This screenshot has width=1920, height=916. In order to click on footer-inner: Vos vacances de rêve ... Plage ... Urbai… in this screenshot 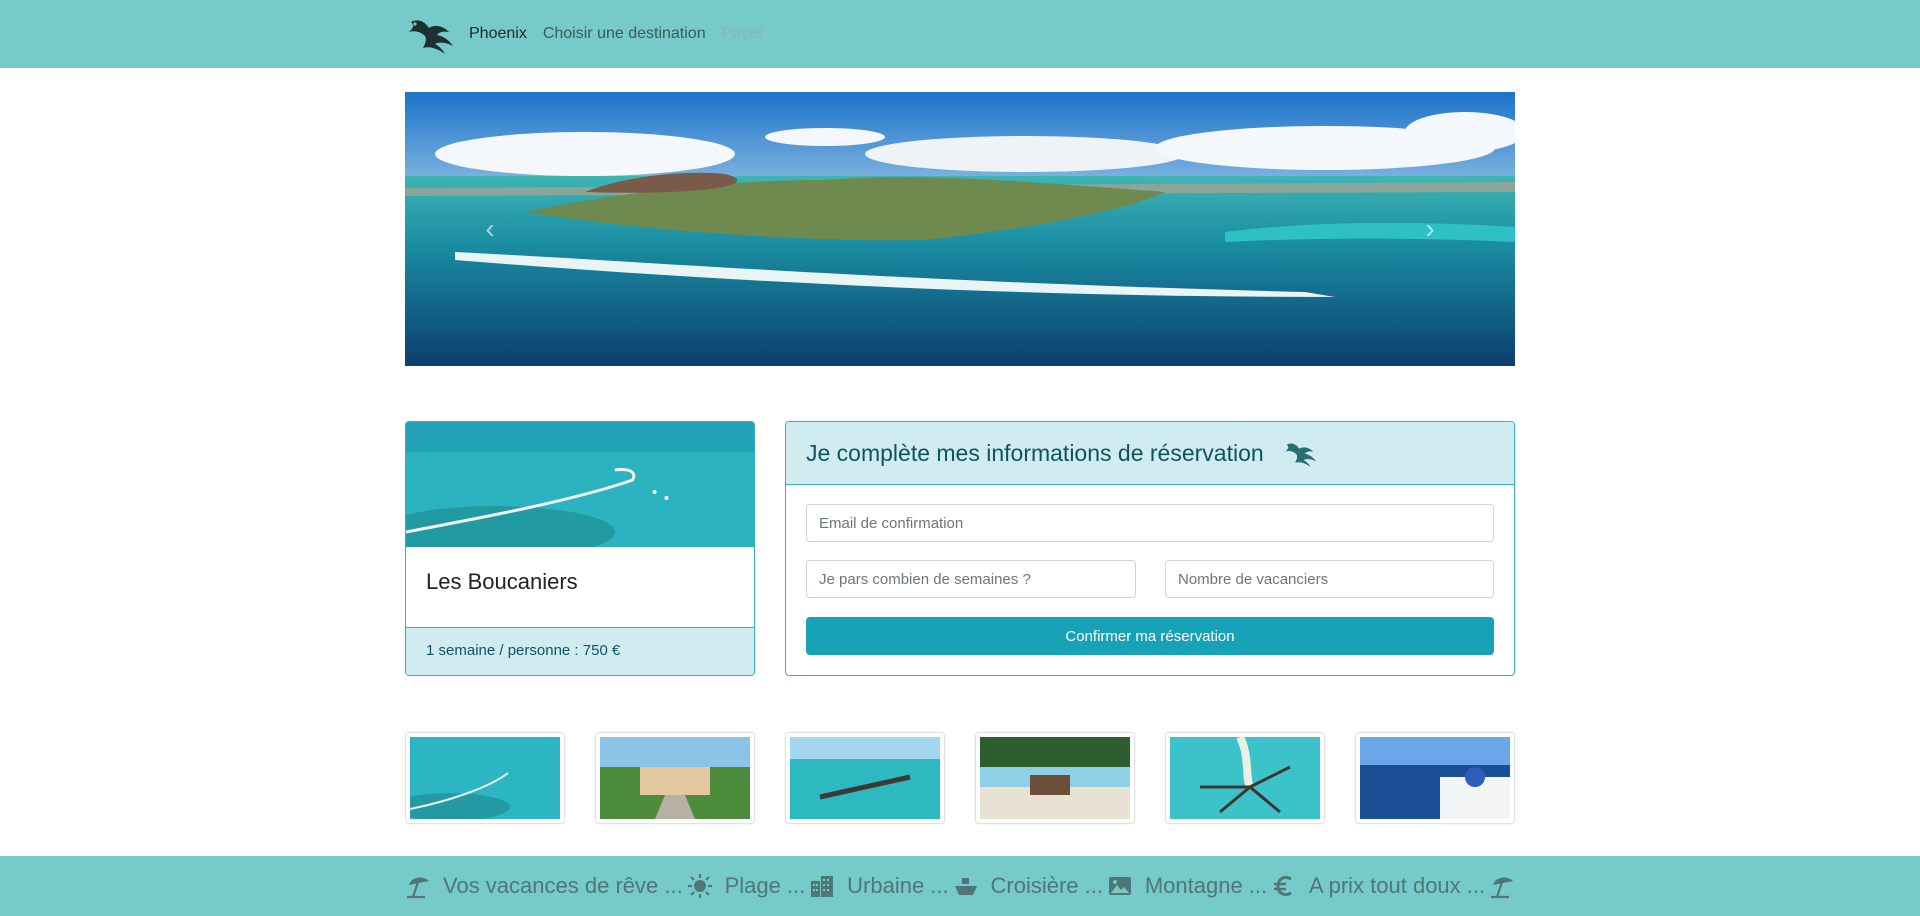, I will do `click(960, 886)`.